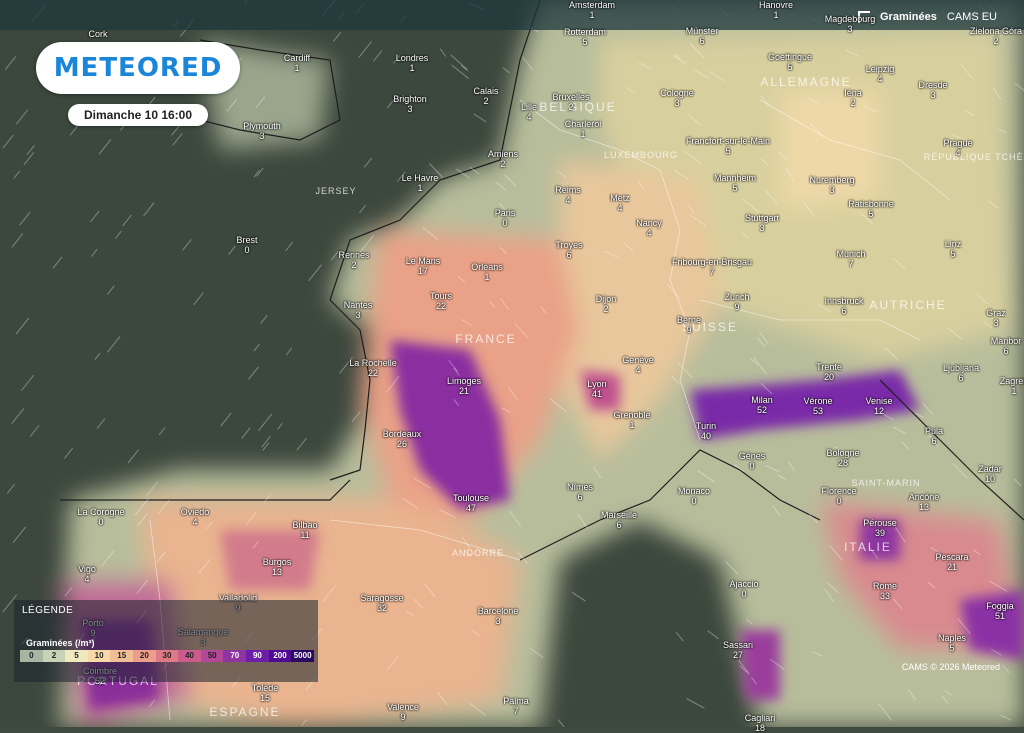  Describe the element at coordinates (1000, 611) in the screenshot. I see `city-label: Foggia 51` at that location.